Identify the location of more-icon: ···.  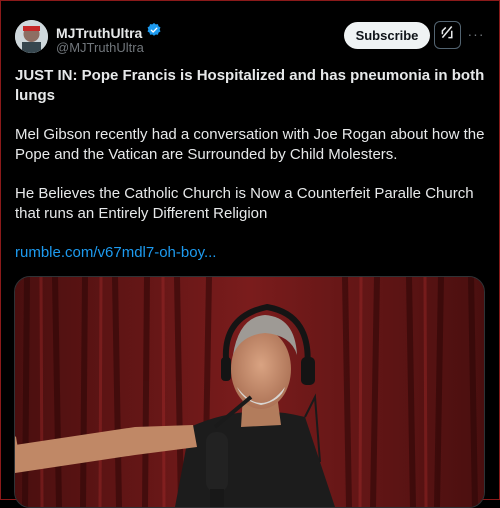
(476, 34).